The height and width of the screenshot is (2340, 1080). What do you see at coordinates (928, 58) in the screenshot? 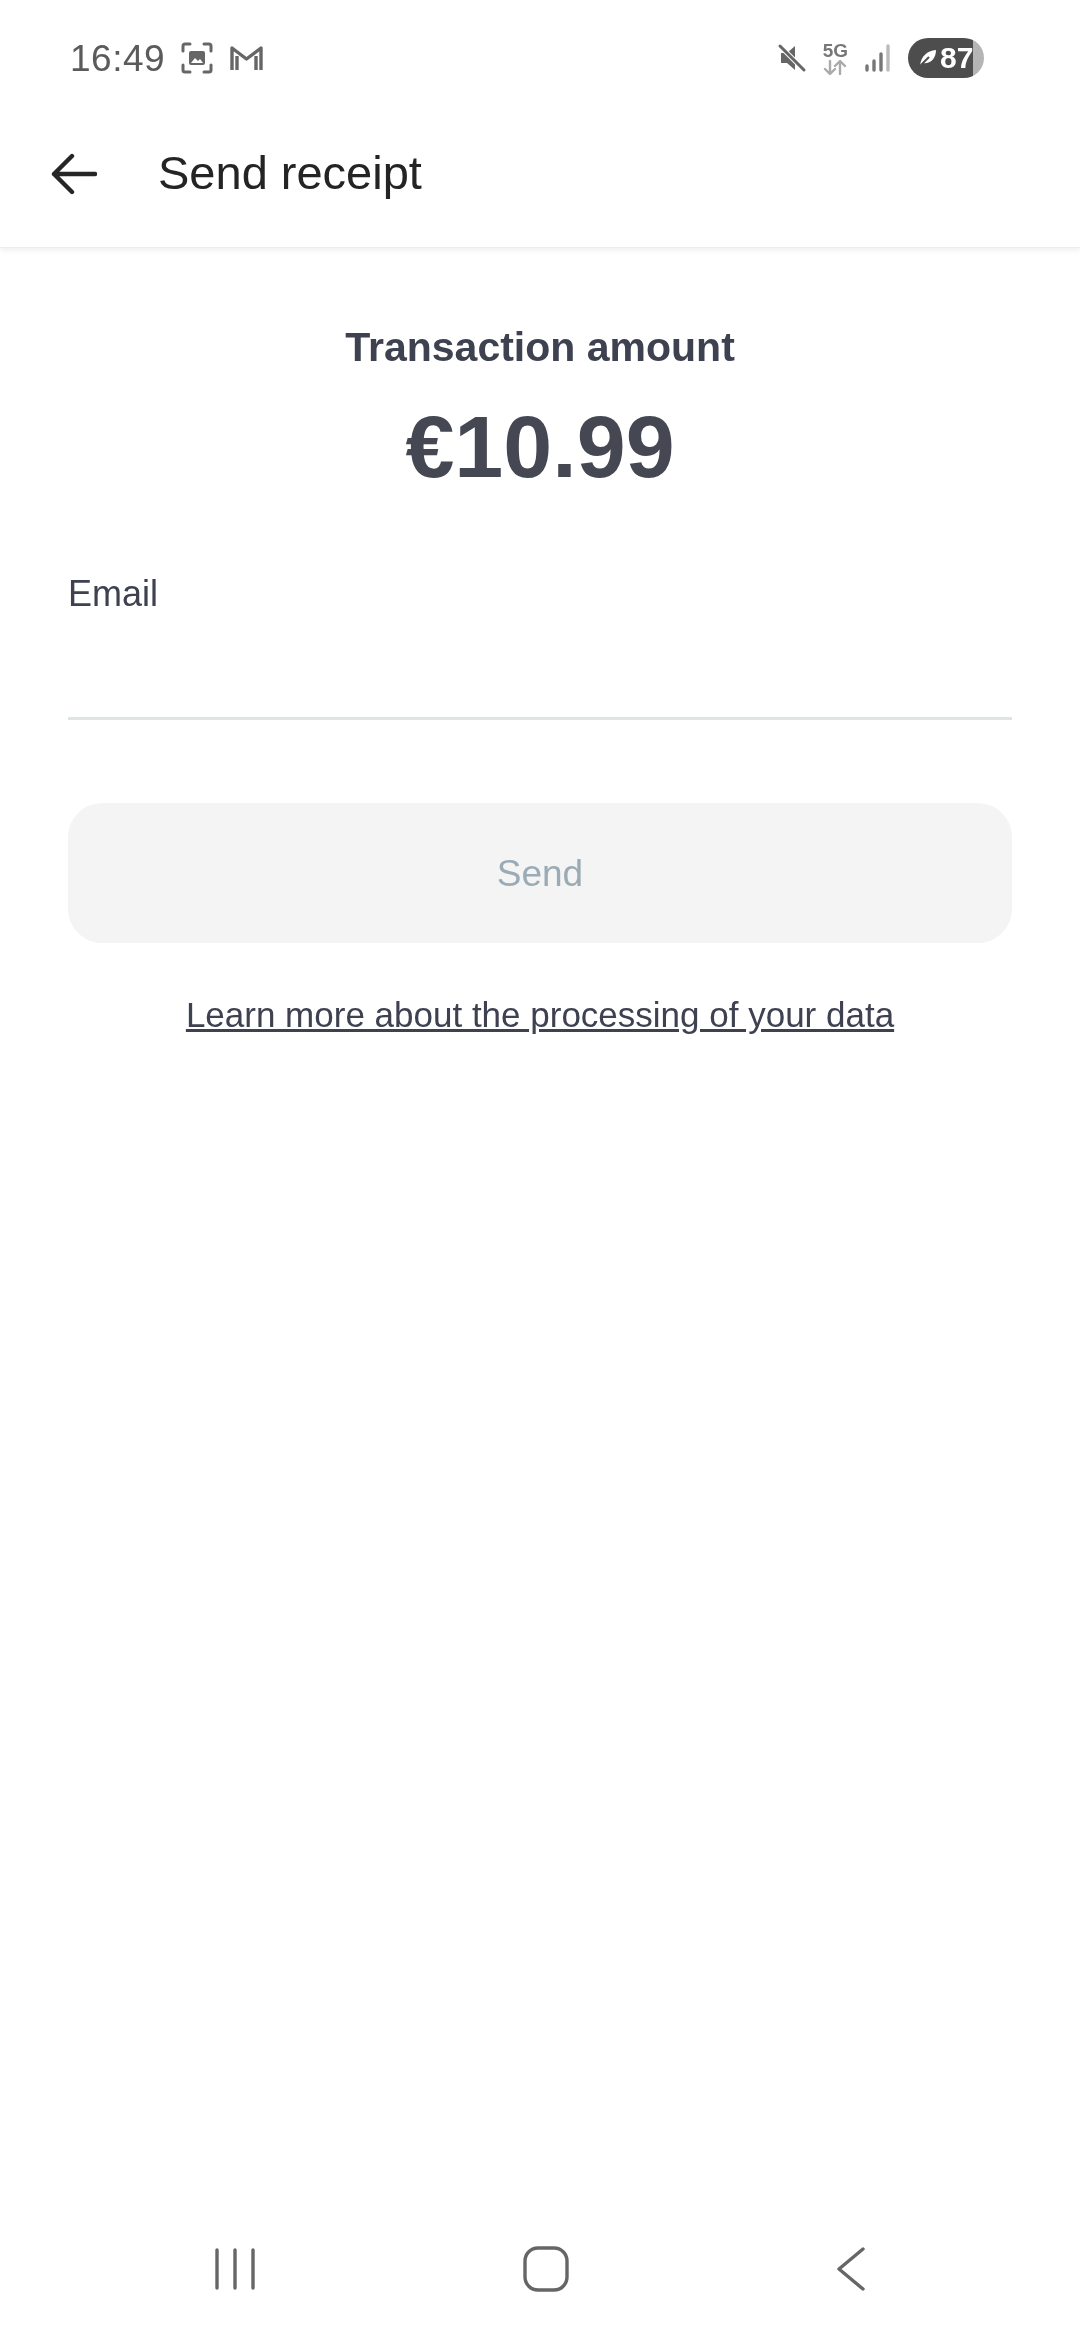
I see `leaf-icon` at bounding box center [928, 58].